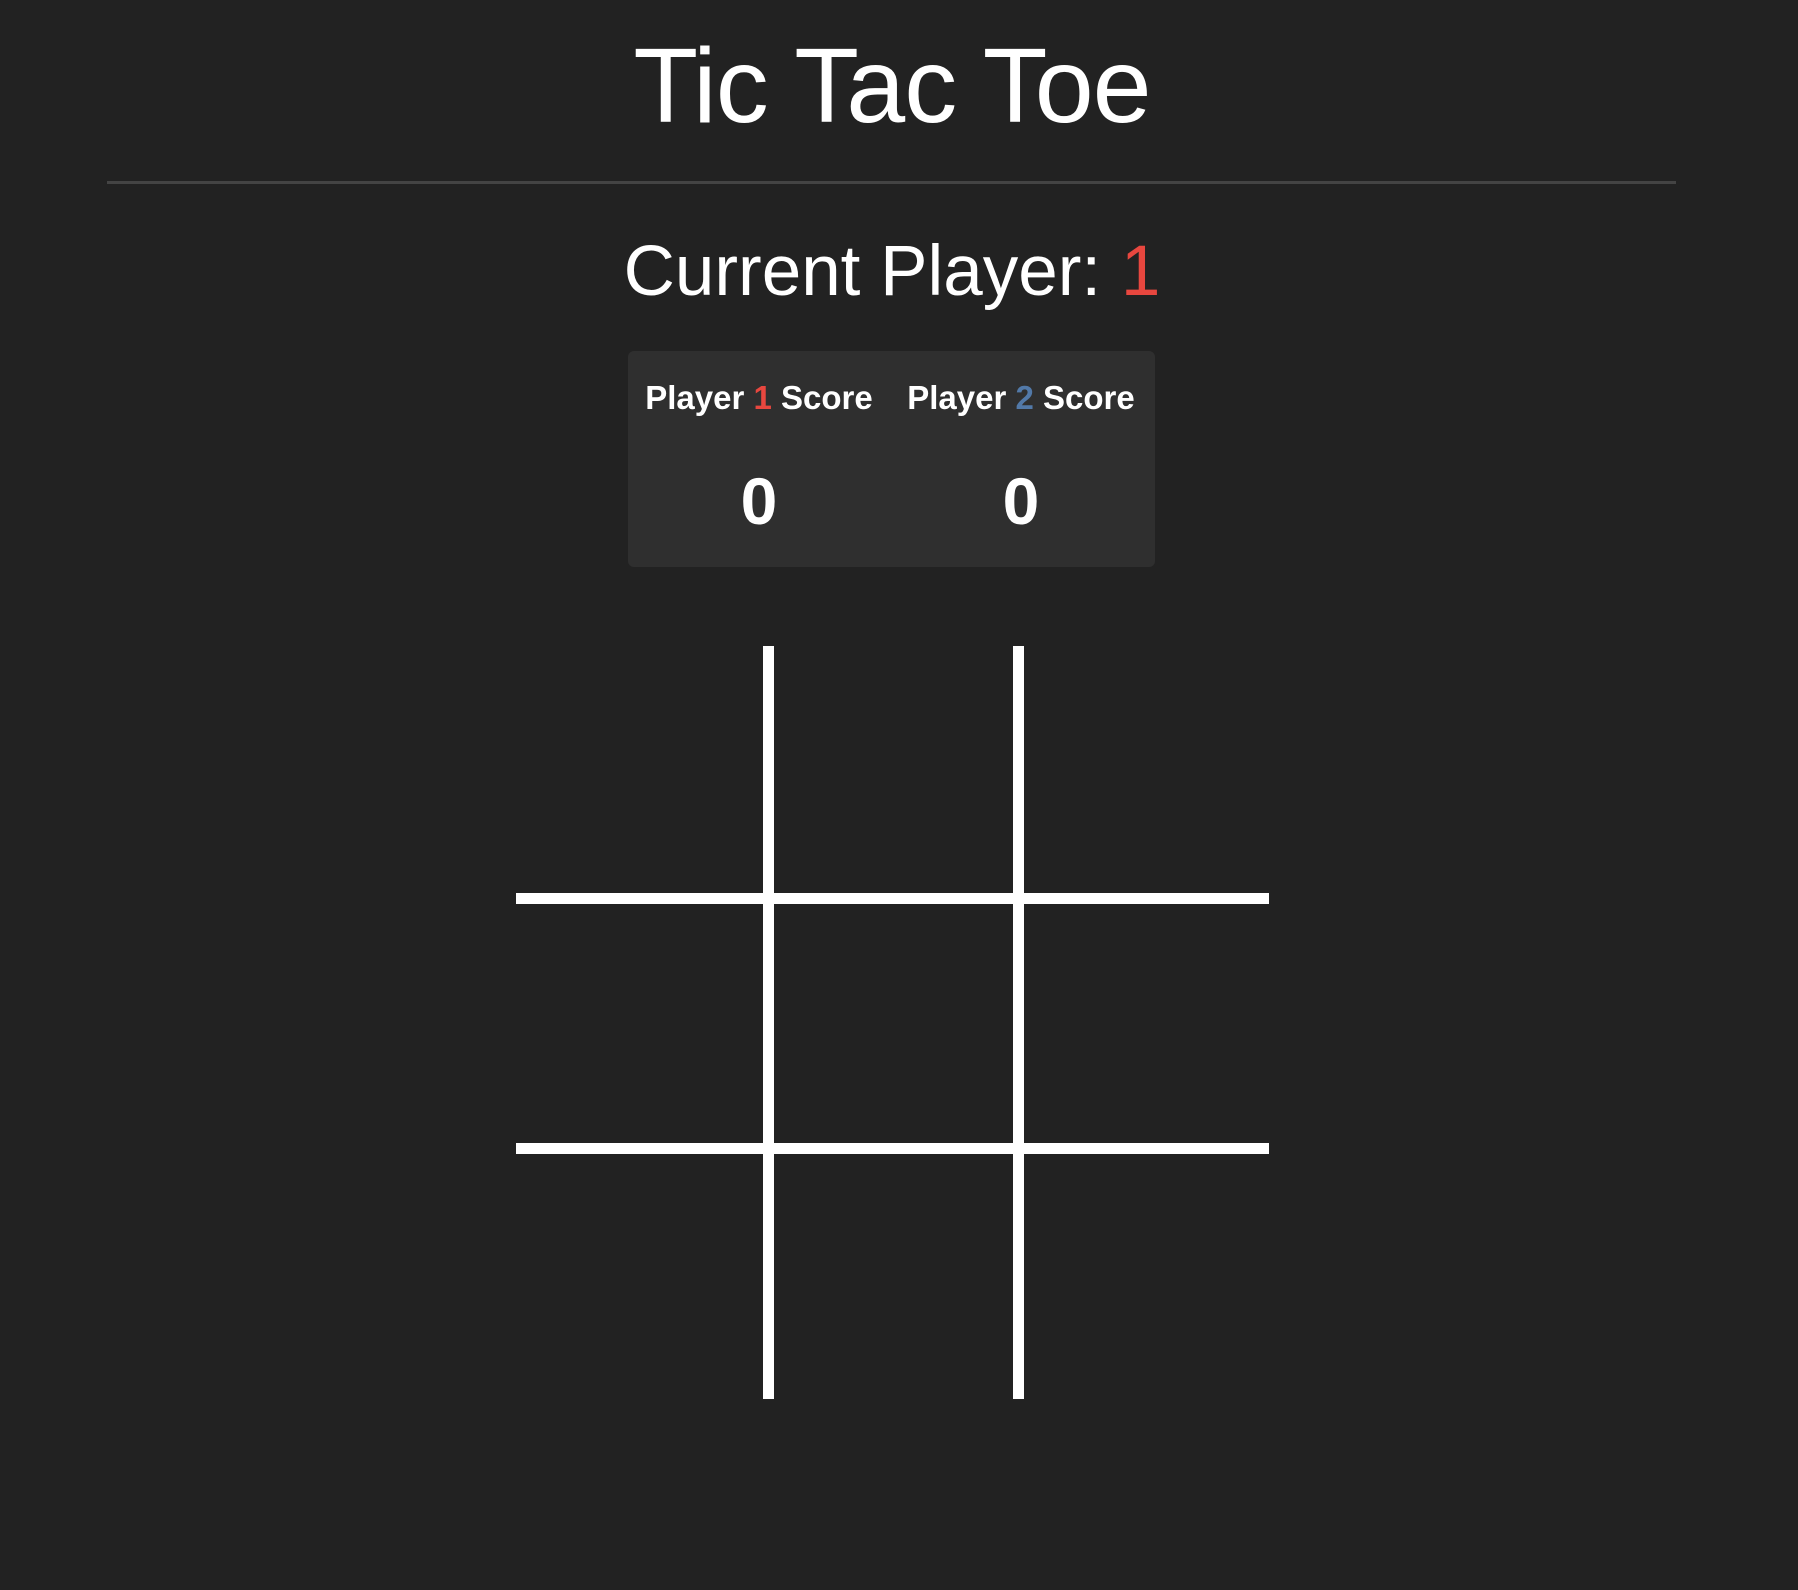 Image resolution: width=1798 pixels, height=1590 pixels. What do you see at coordinates (891, 182) in the screenshot?
I see `header-divider` at bounding box center [891, 182].